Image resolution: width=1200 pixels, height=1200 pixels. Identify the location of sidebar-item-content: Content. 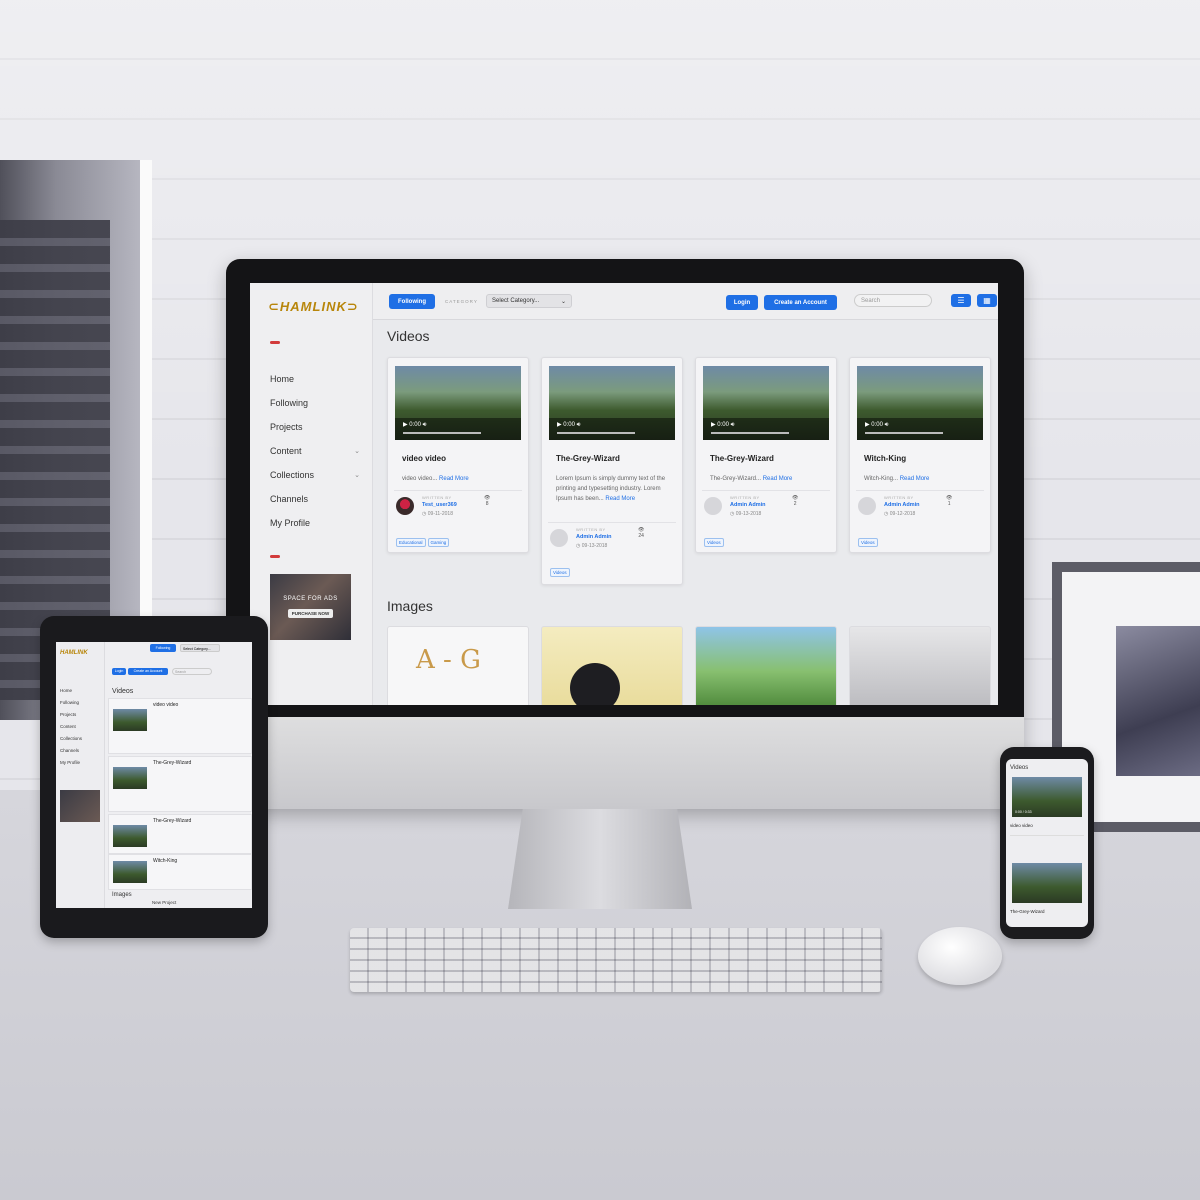
(80, 730).